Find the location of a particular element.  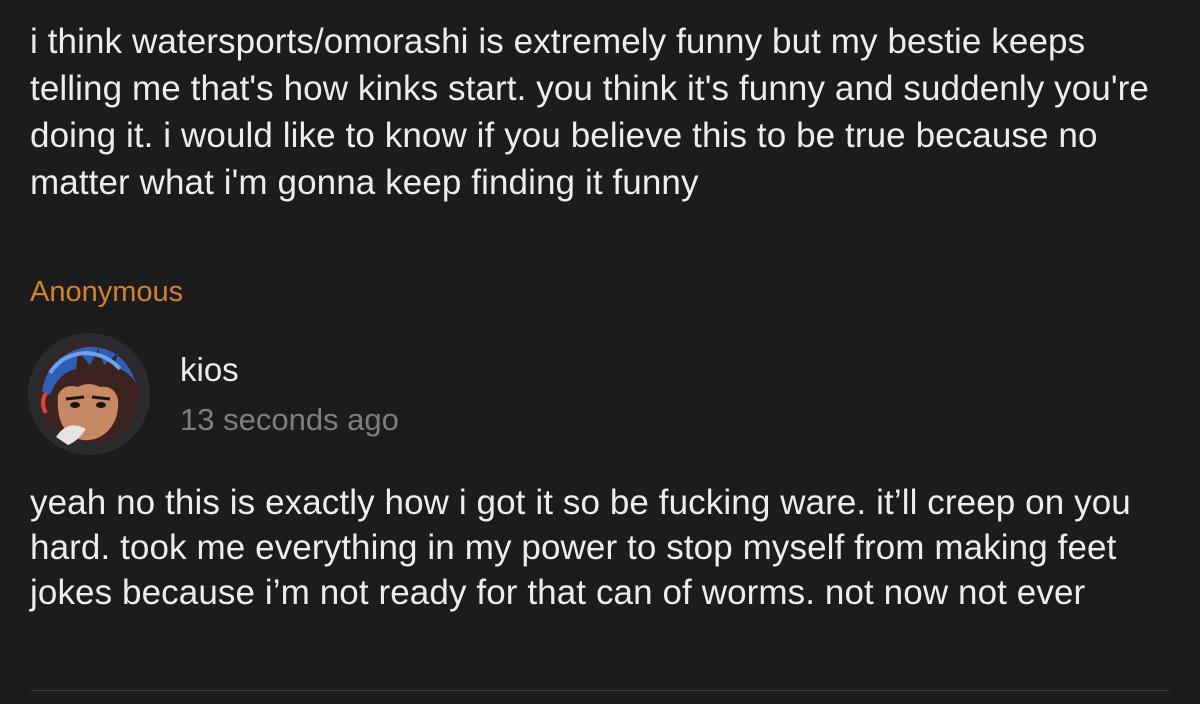

anime-character-avatar-icon is located at coordinates (89, 394).